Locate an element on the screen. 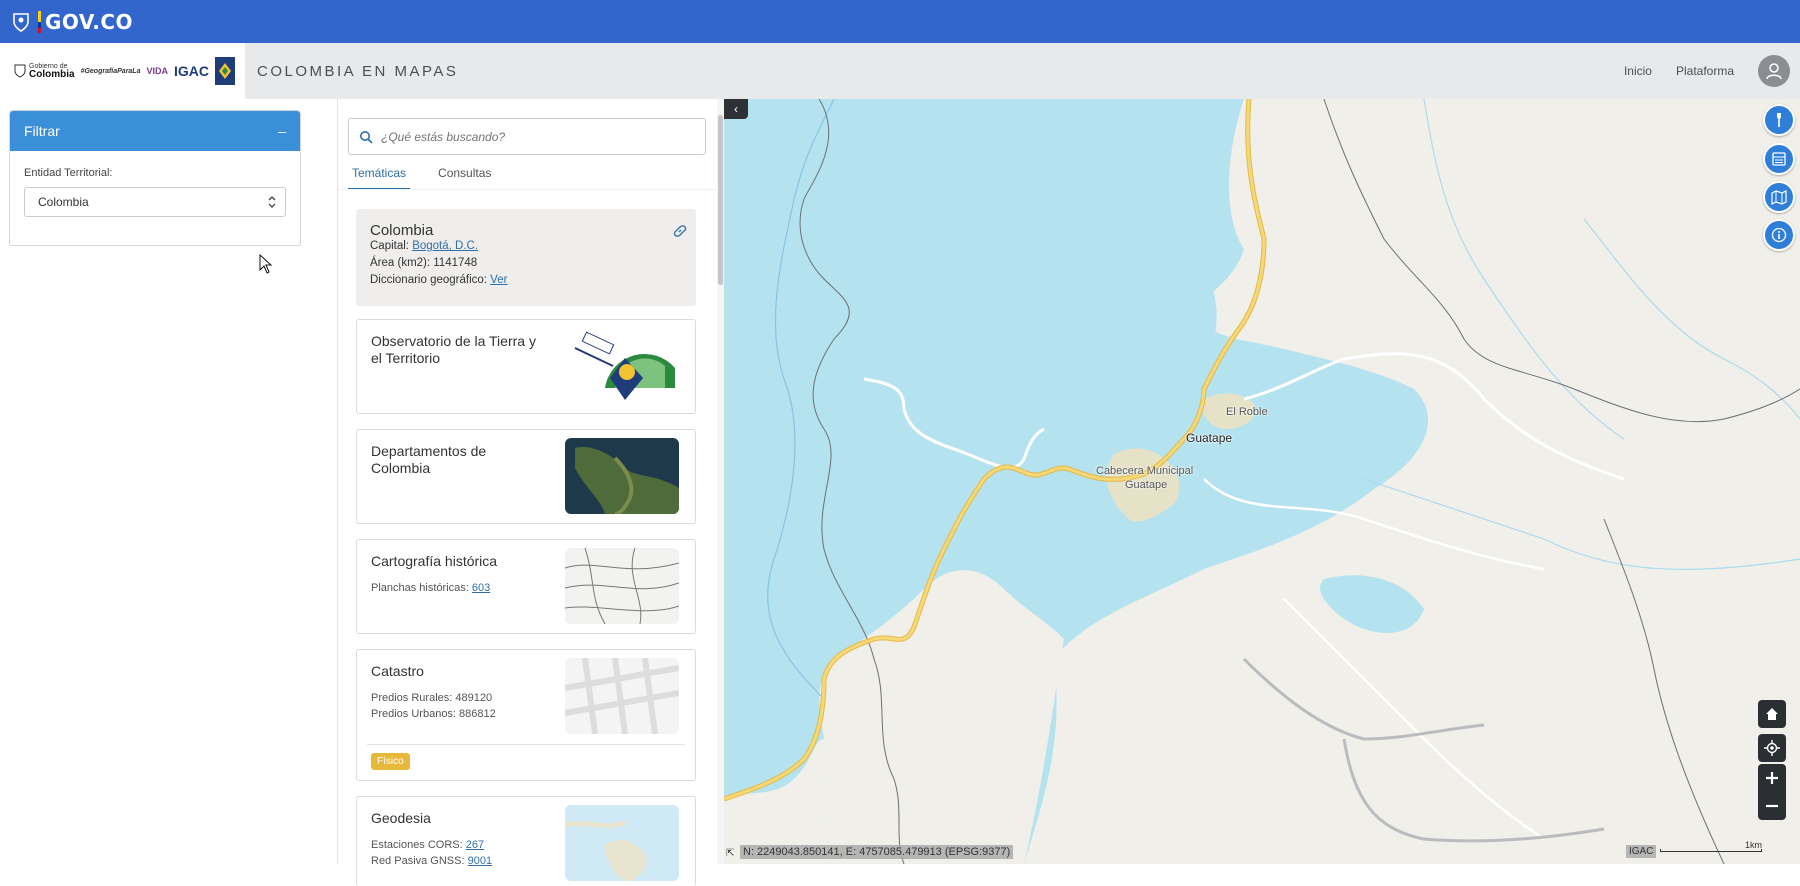 This screenshot has width=1800, height=886. filter-header: Filtrar – is located at coordinates (155, 131).